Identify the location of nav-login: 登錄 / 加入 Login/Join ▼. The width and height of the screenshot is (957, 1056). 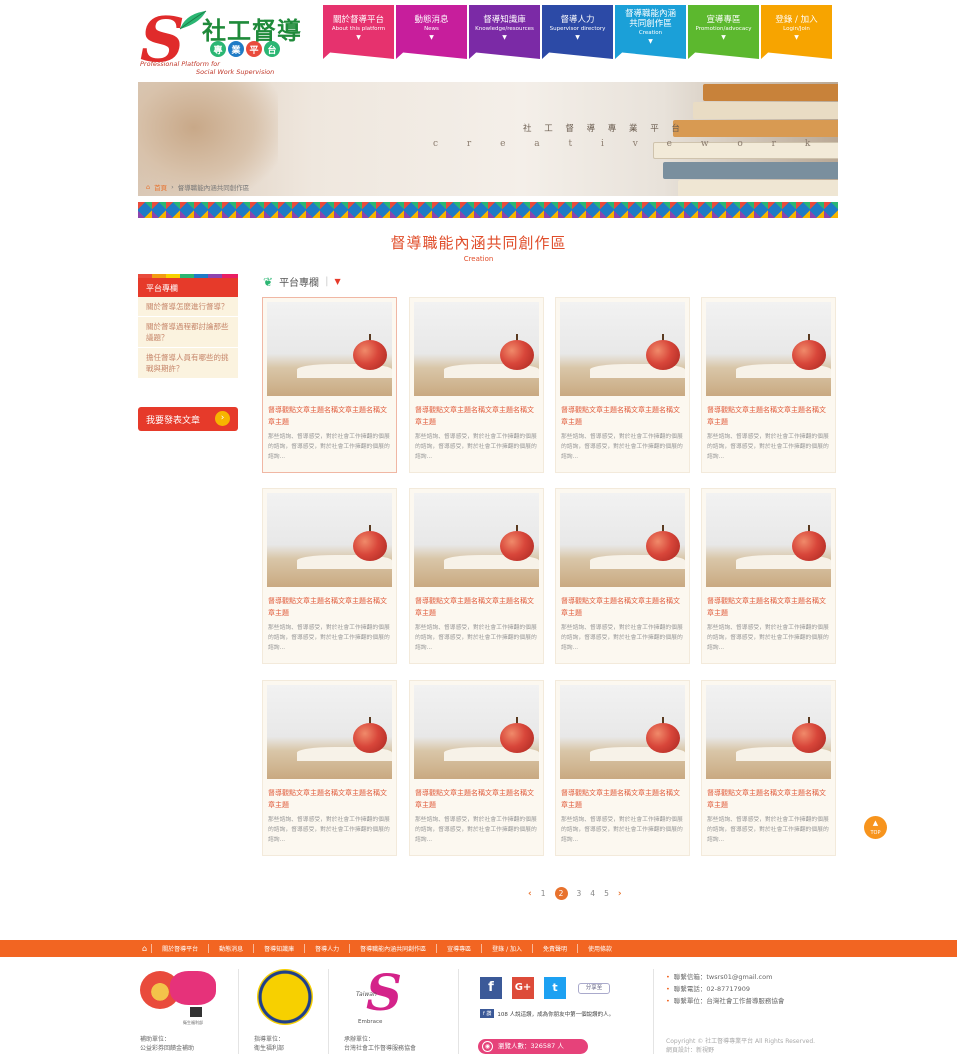
(796, 32).